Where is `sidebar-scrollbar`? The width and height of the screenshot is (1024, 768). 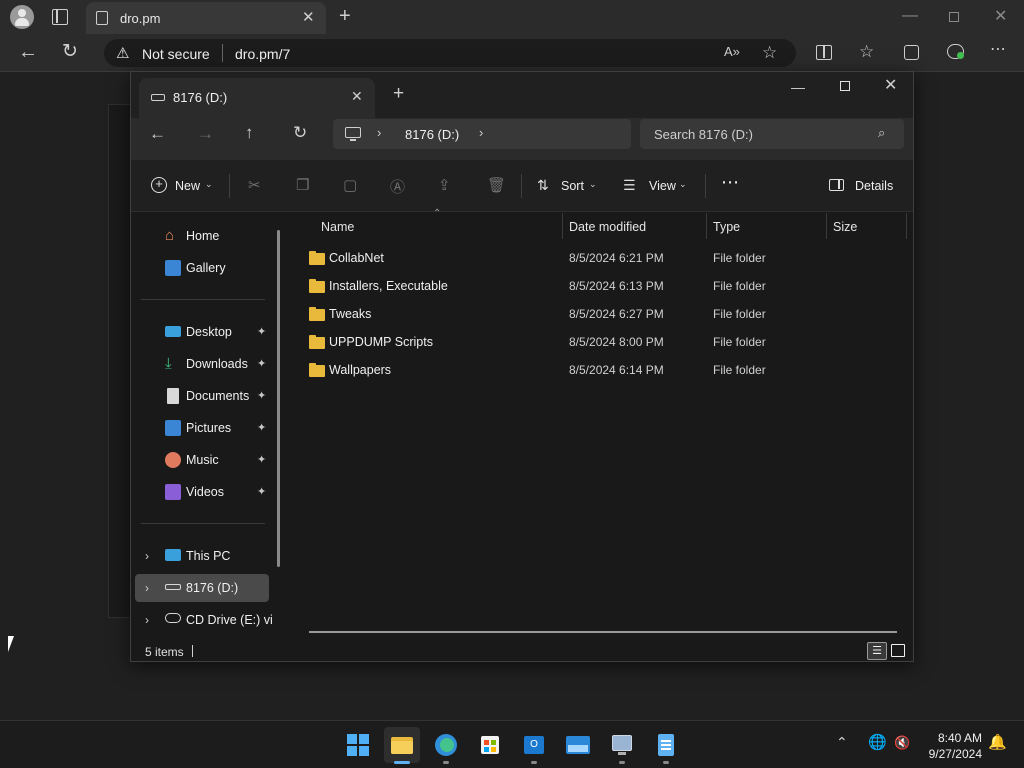 sidebar-scrollbar is located at coordinates (278, 398).